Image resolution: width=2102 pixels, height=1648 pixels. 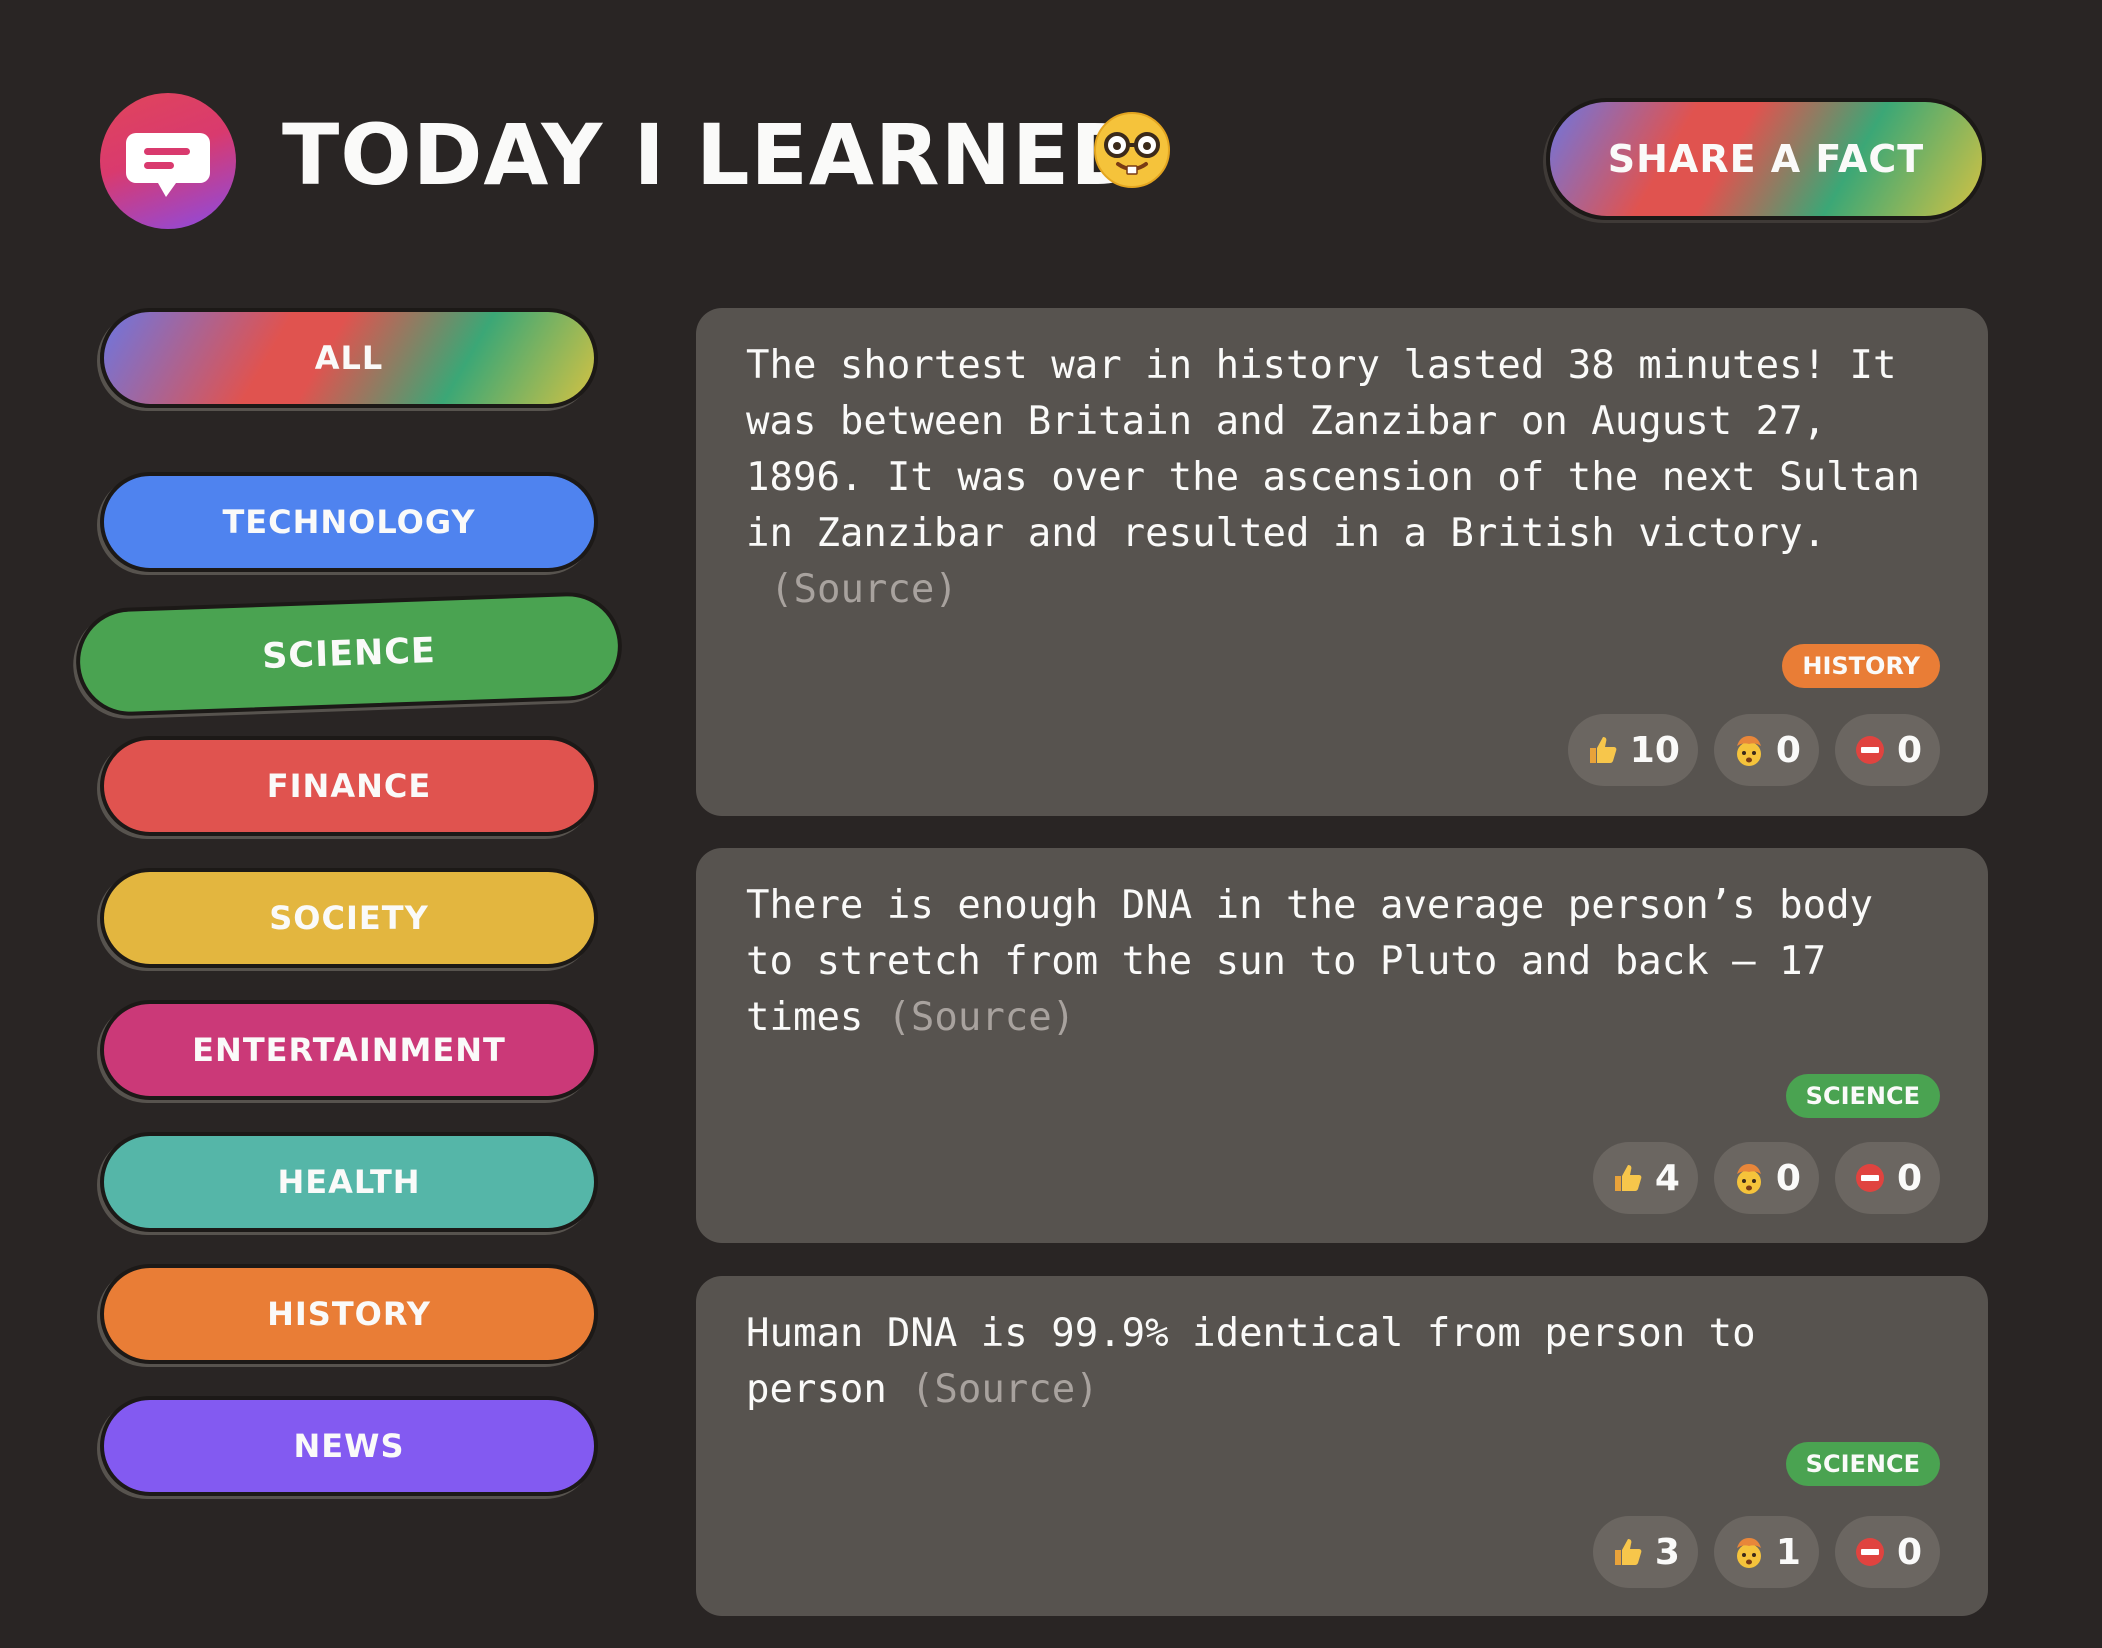 What do you see at coordinates (349, 522) in the screenshot?
I see `category-button-technology: Technology` at bounding box center [349, 522].